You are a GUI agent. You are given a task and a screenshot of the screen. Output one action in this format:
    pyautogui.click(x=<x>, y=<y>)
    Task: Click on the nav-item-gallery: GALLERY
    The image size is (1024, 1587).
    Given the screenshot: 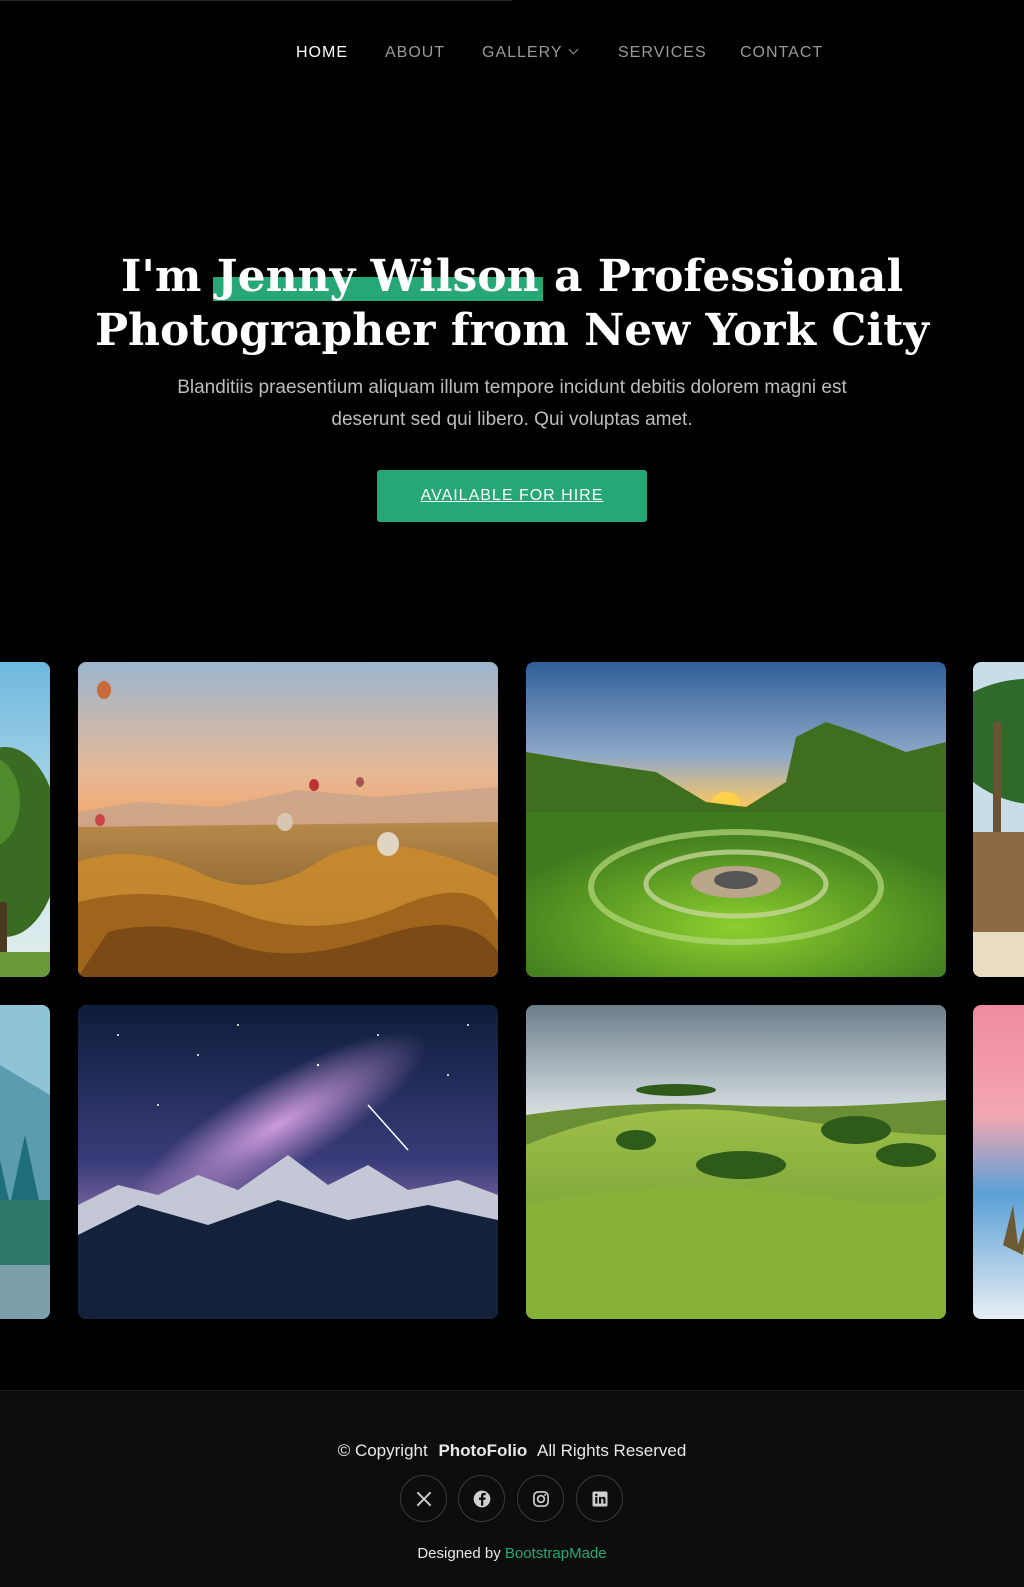 What is the action you would take?
    pyautogui.click(x=530, y=53)
    